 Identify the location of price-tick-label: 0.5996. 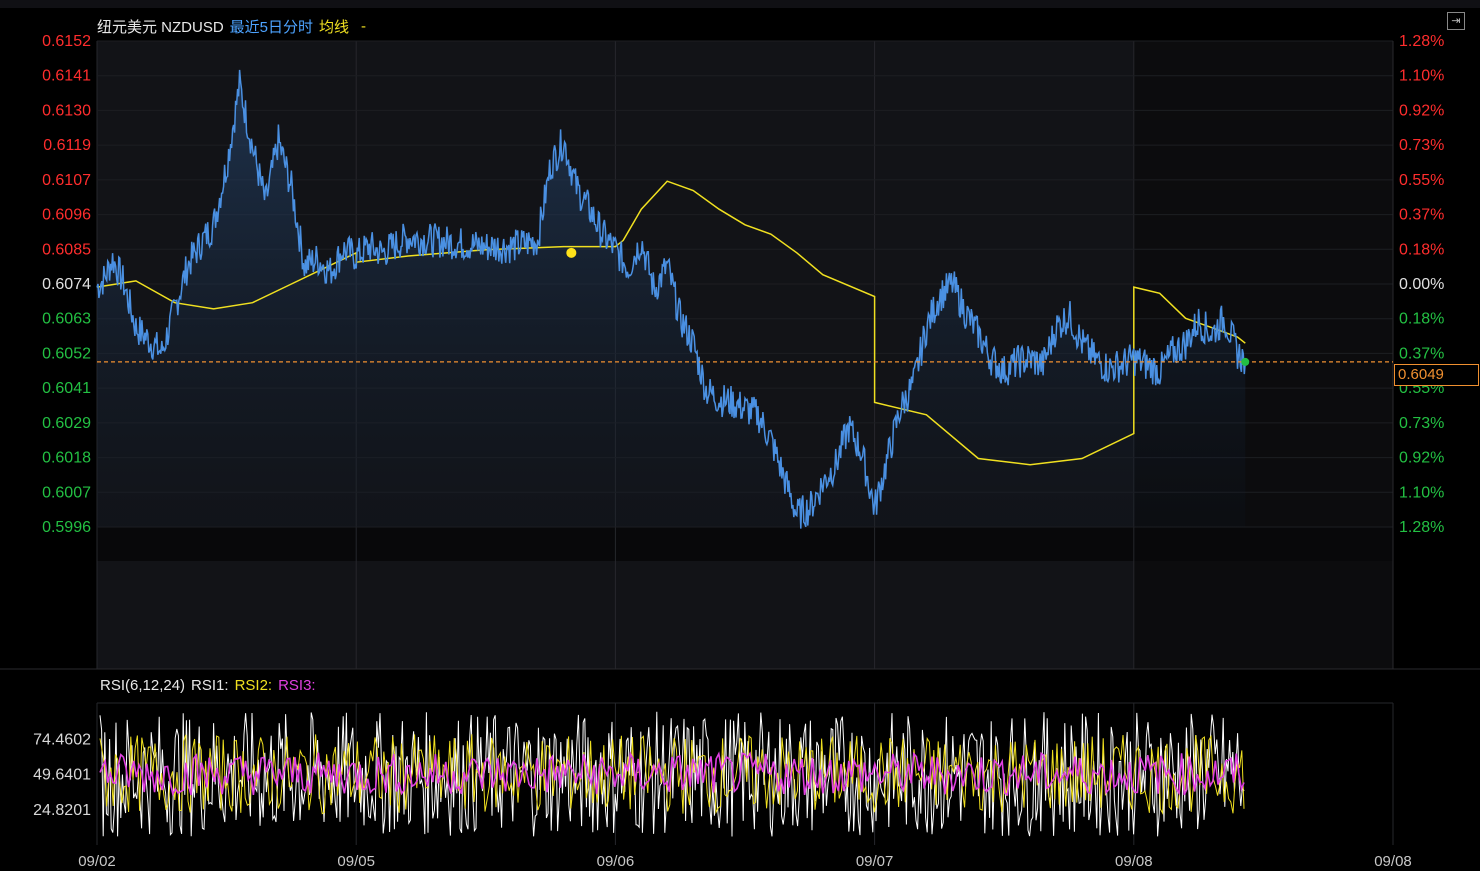
(66, 527).